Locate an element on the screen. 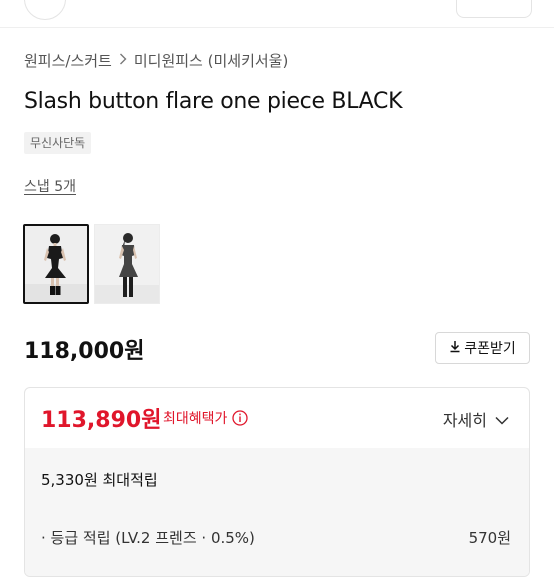 The image size is (554, 577). grade-points-value: 570원 is located at coordinates (489, 538).